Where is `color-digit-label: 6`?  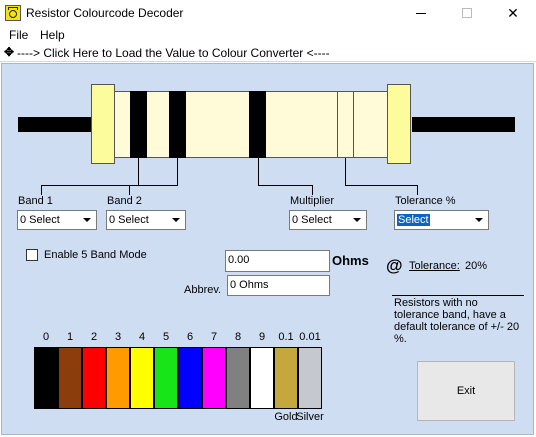 color-digit-label: 6 is located at coordinates (190, 337).